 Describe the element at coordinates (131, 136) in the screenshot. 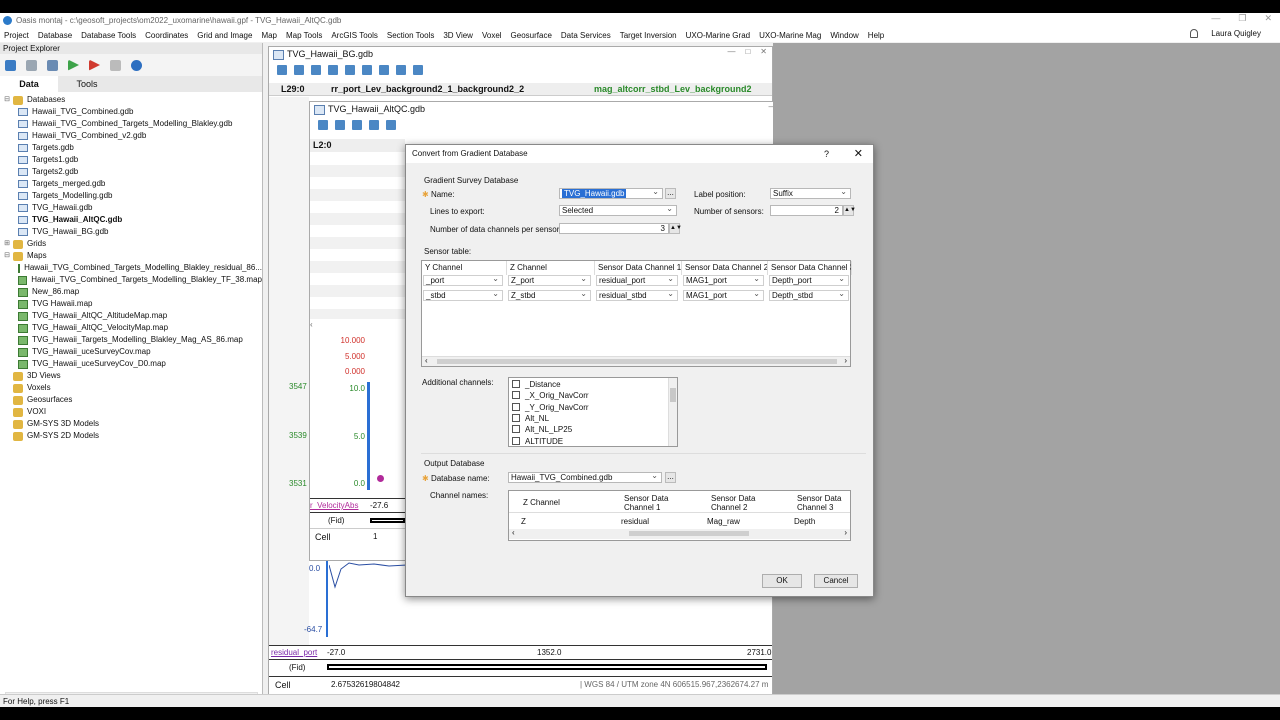

I see `tree-item: Hawaii_TVG_Combined_v2.gdb` at that location.